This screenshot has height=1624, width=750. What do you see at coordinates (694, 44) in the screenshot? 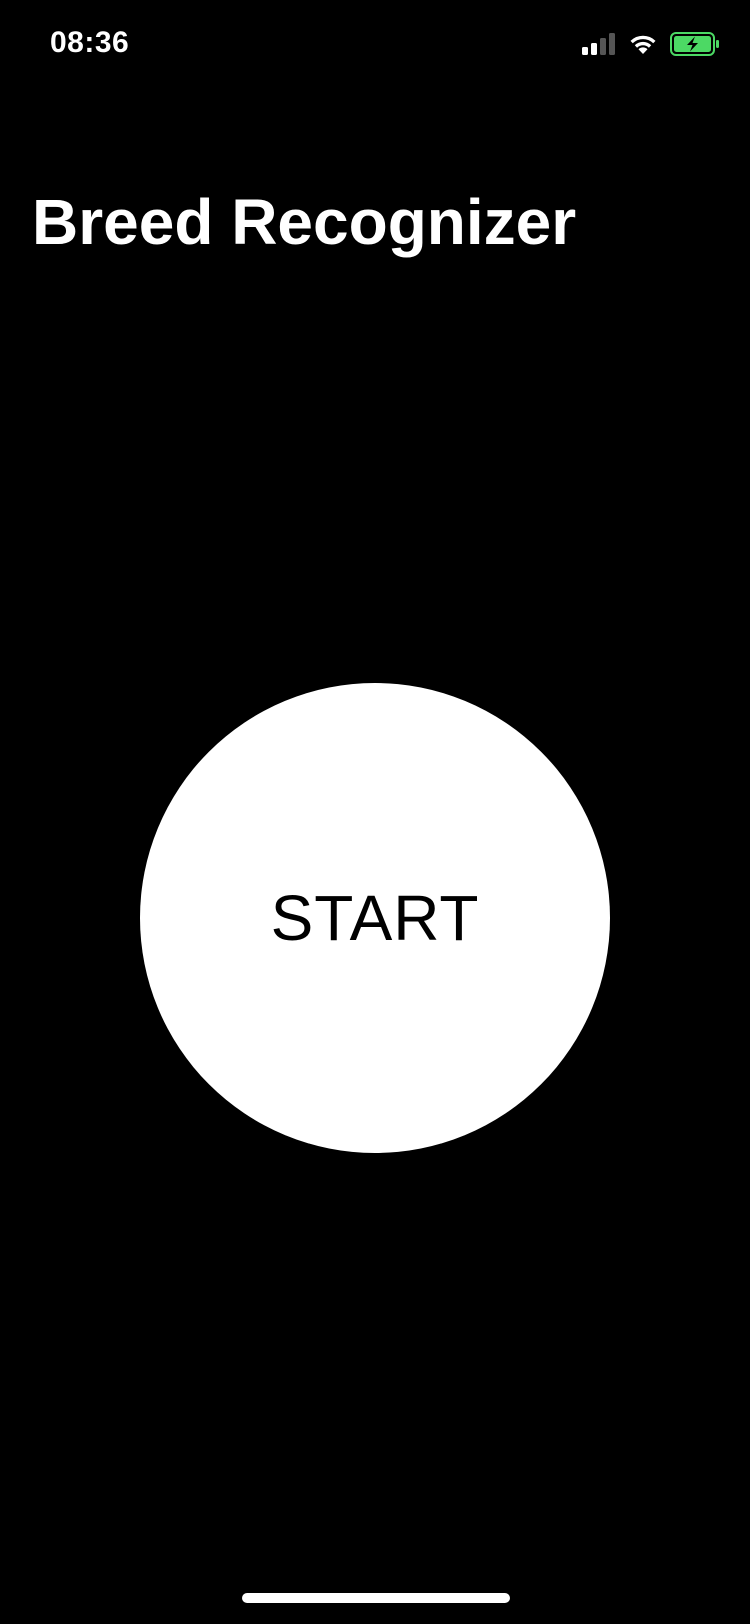
I see `battery-charging-icon` at bounding box center [694, 44].